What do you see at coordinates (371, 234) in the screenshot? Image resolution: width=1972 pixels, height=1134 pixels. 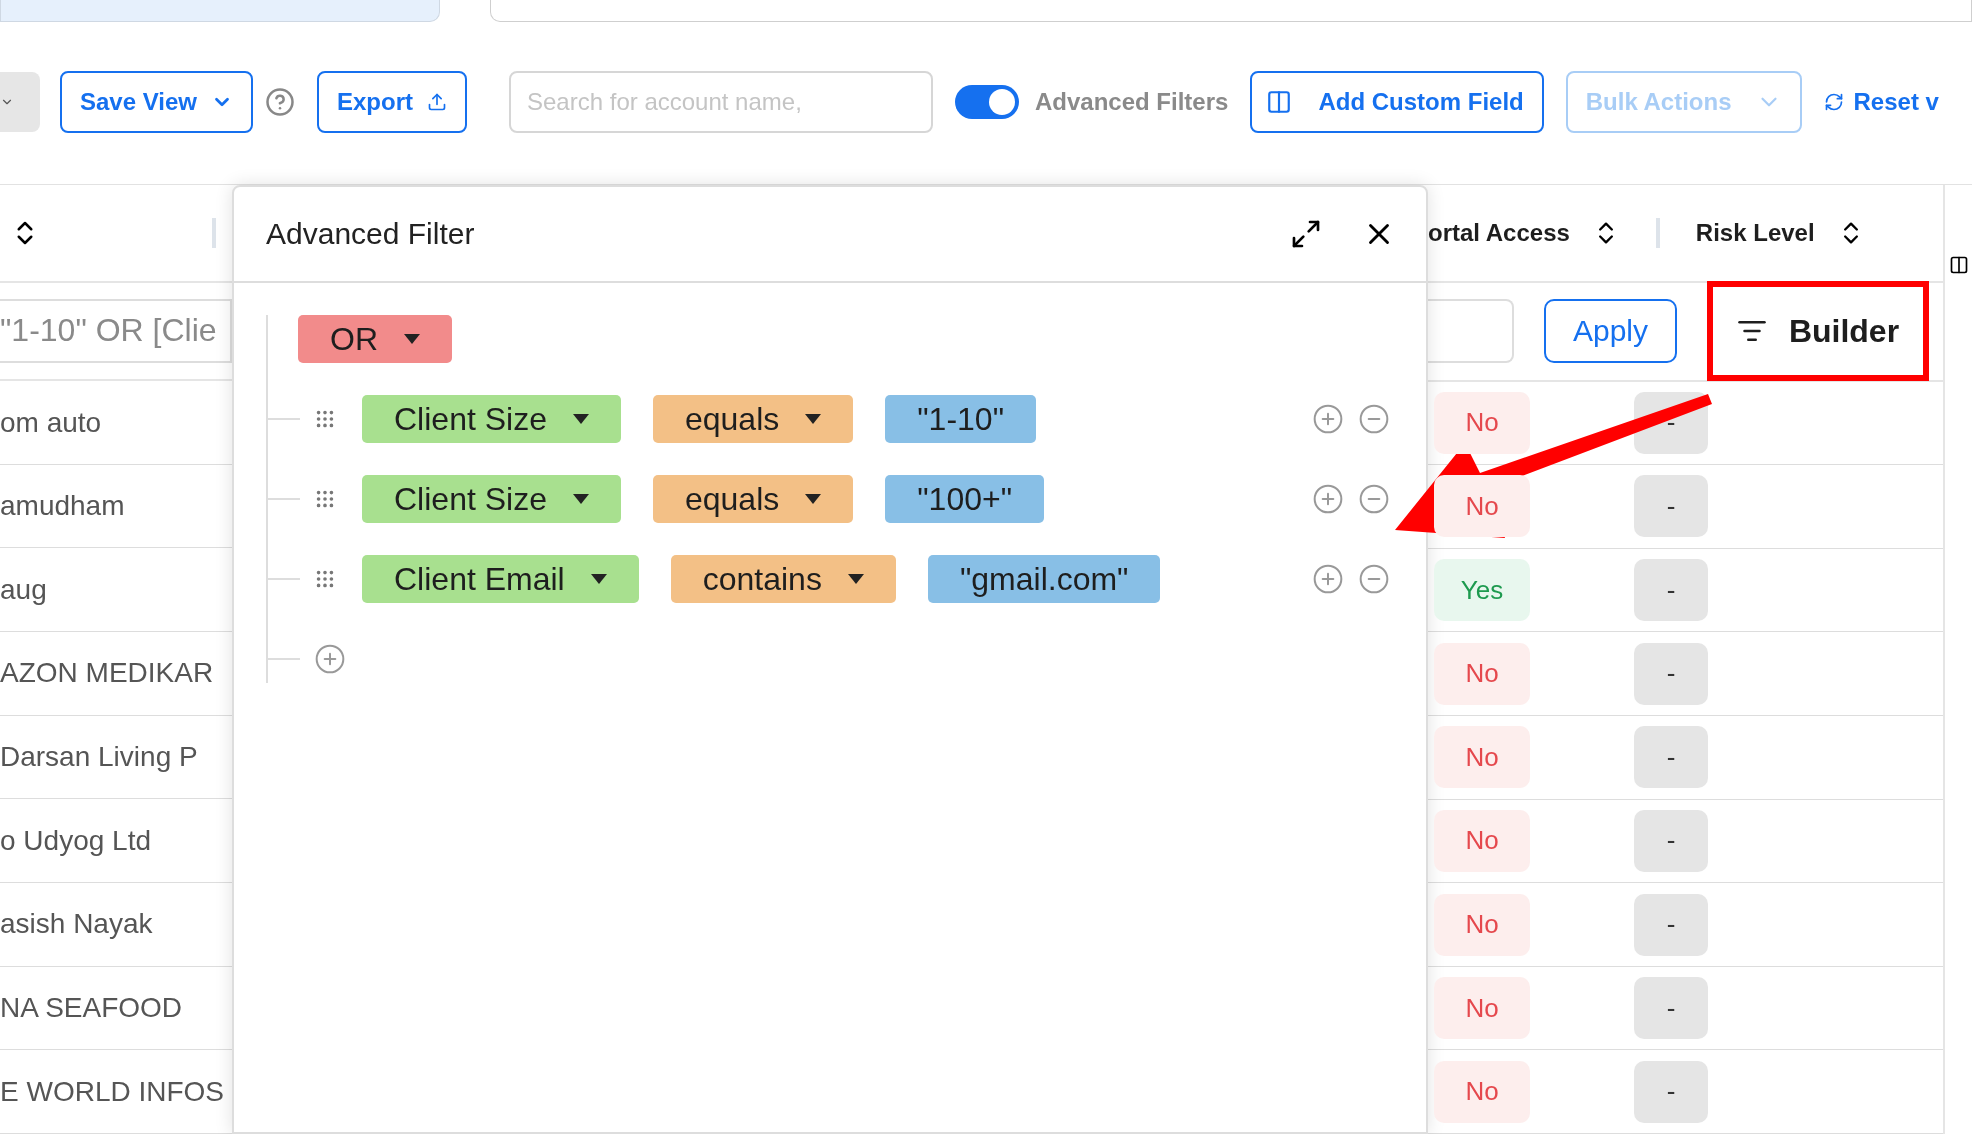 I see `dialog-title: Advanced Filter` at bounding box center [371, 234].